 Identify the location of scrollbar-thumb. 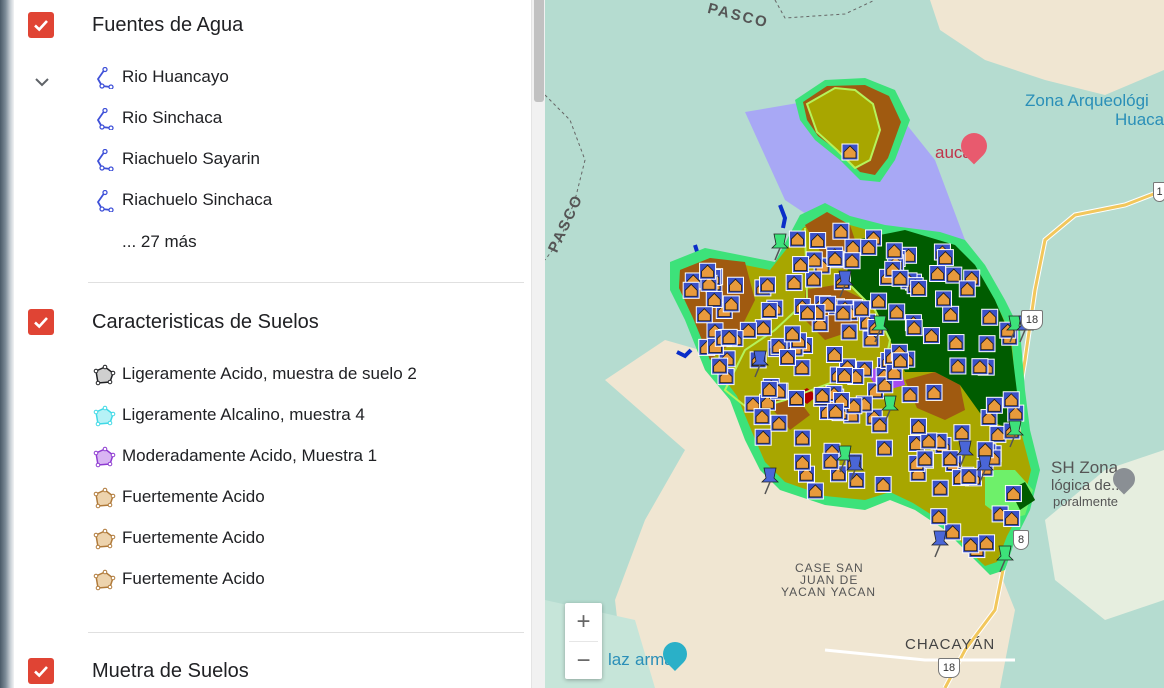
(539, 51).